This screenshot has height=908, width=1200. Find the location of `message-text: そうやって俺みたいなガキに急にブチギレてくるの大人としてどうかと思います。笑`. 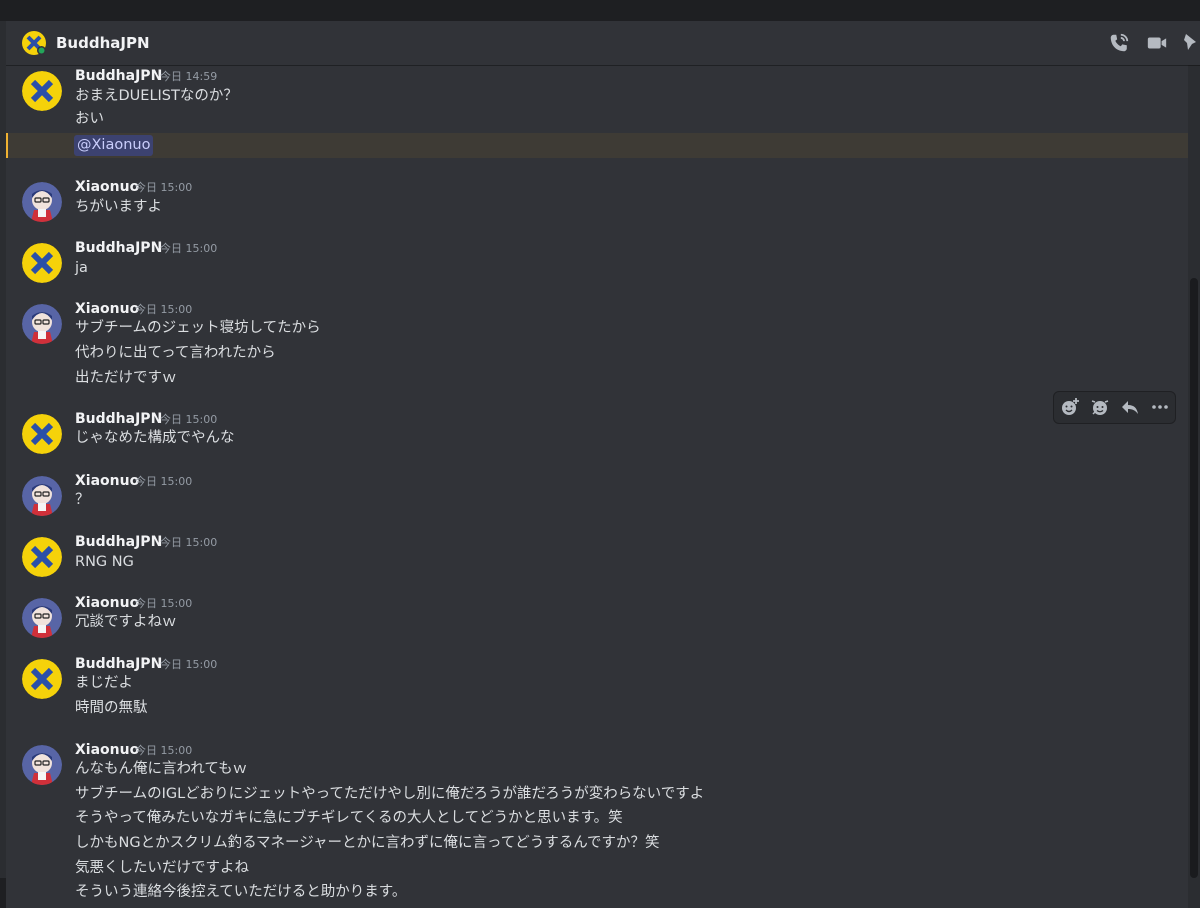

message-text: そうやって俺みたいなガキに急にブチギレてくるの大人としてどうかと思います。笑 is located at coordinates (349, 818).